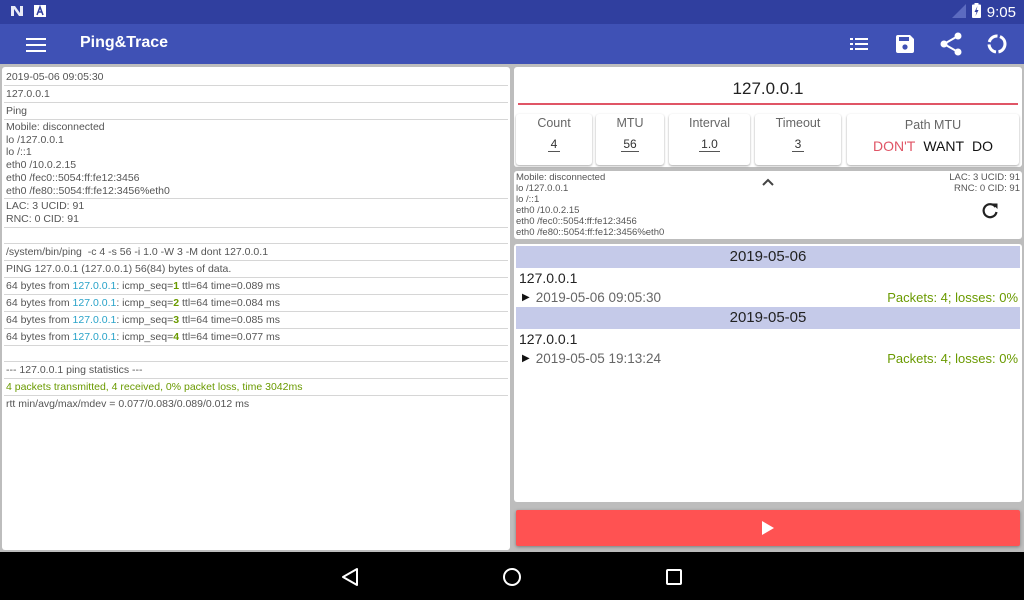  Describe the element at coordinates (984, 177) in the screenshot. I see `cell-info-line: LAC: 3 UCID: 91` at that location.